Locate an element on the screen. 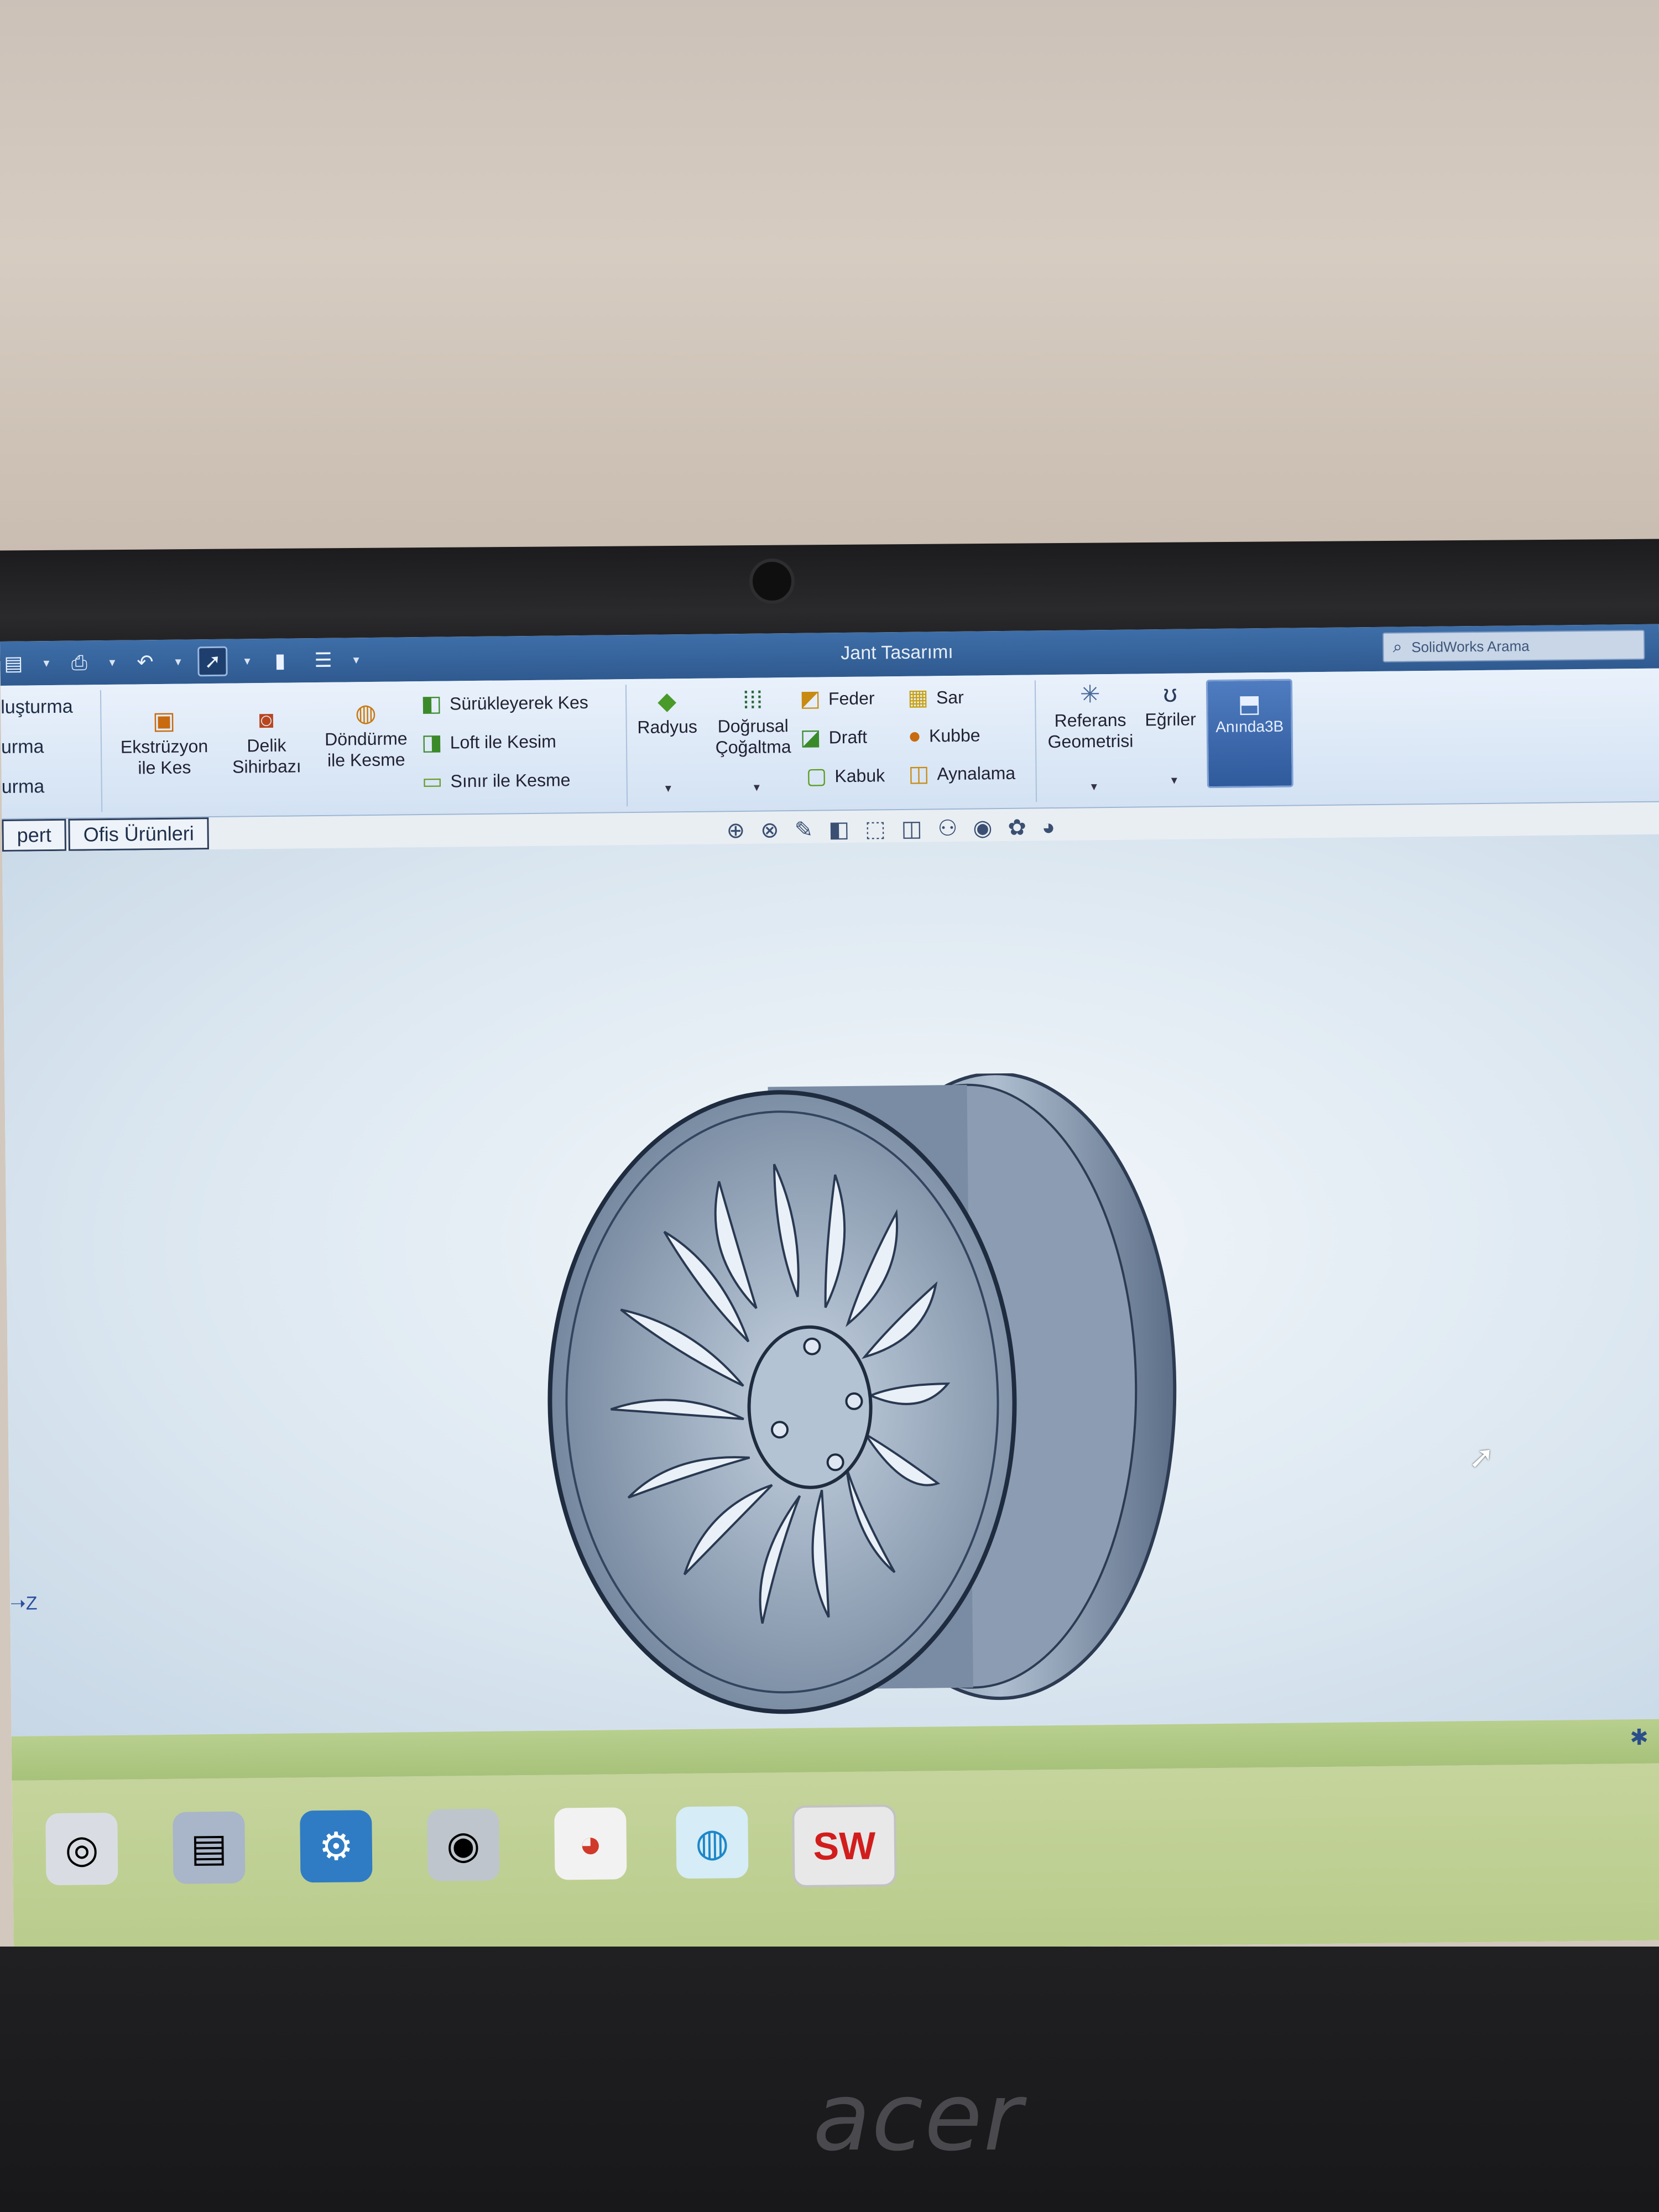 The width and height of the screenshot is (1659, 2212). draft-button: ◪ Draft is located at coordinates (834, 737).